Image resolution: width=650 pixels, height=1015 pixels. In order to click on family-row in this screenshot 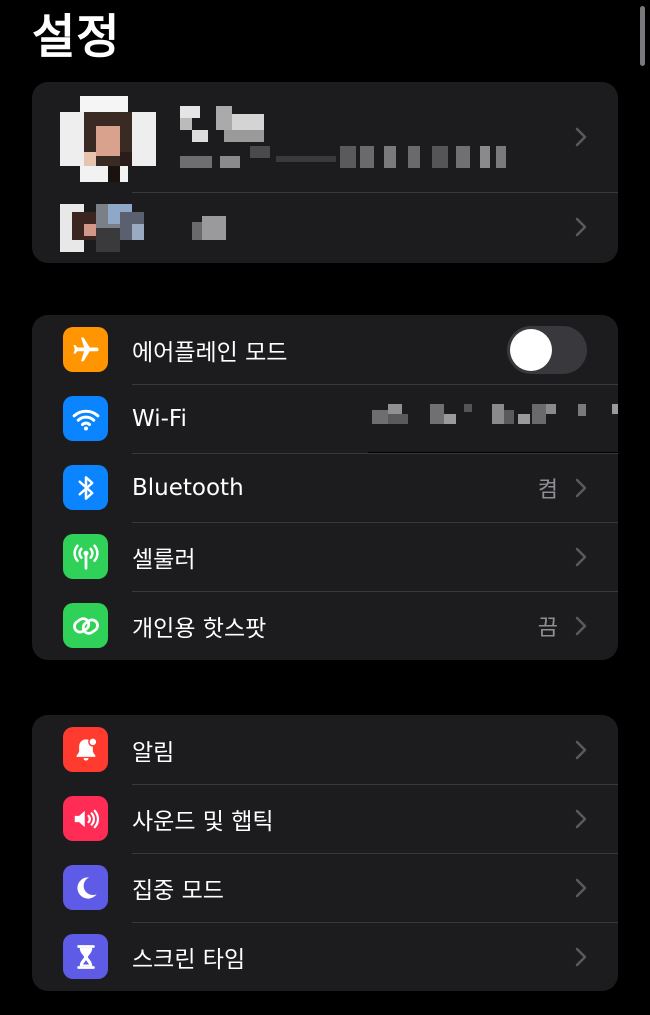, I will do `click(325, 227)`.